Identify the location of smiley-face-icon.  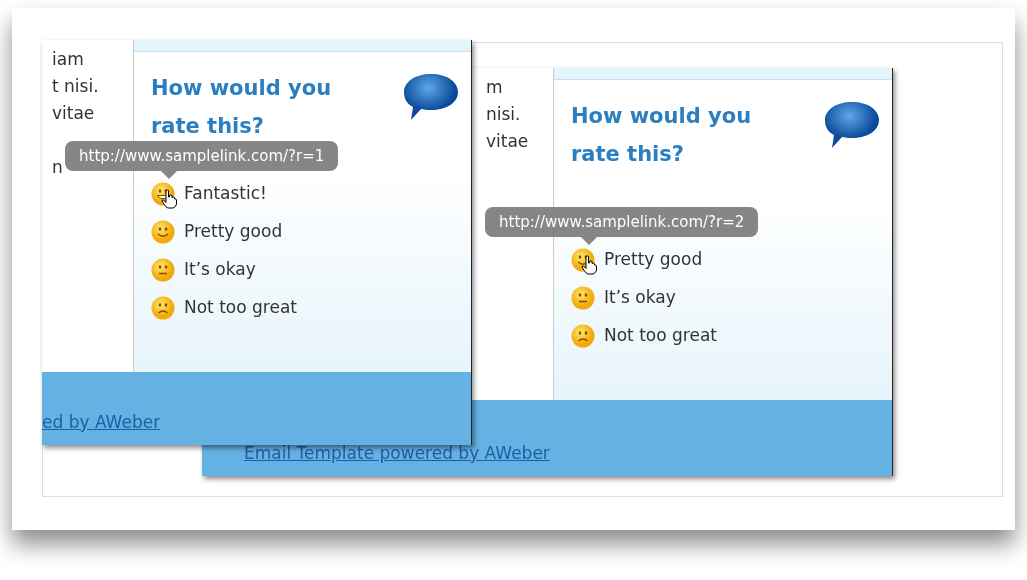
(163, 232).